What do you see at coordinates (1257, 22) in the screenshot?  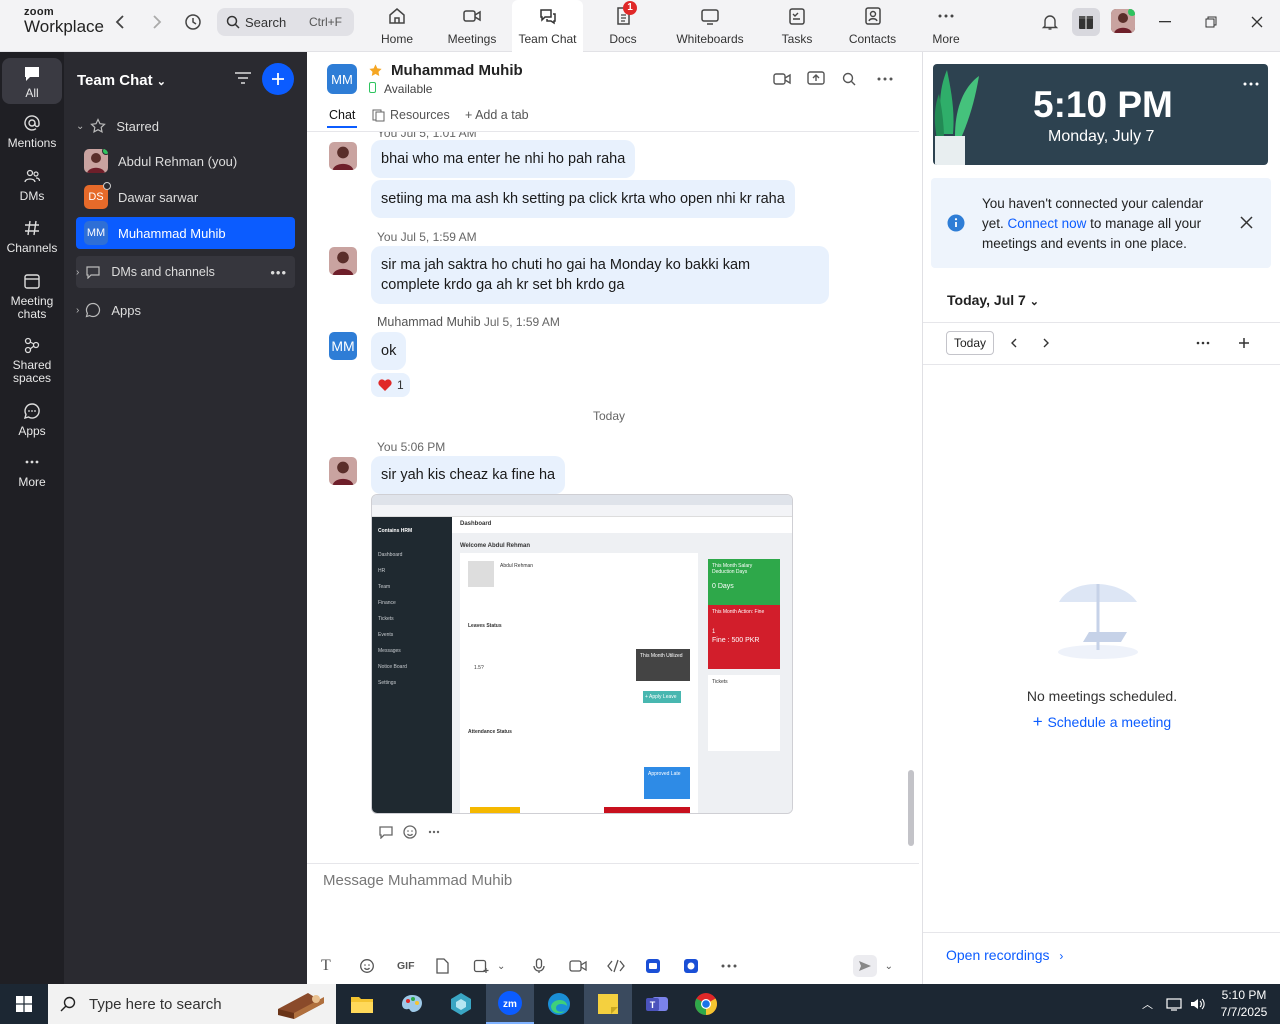 I see `close-window-icon` at bounding box center [1257, 22].